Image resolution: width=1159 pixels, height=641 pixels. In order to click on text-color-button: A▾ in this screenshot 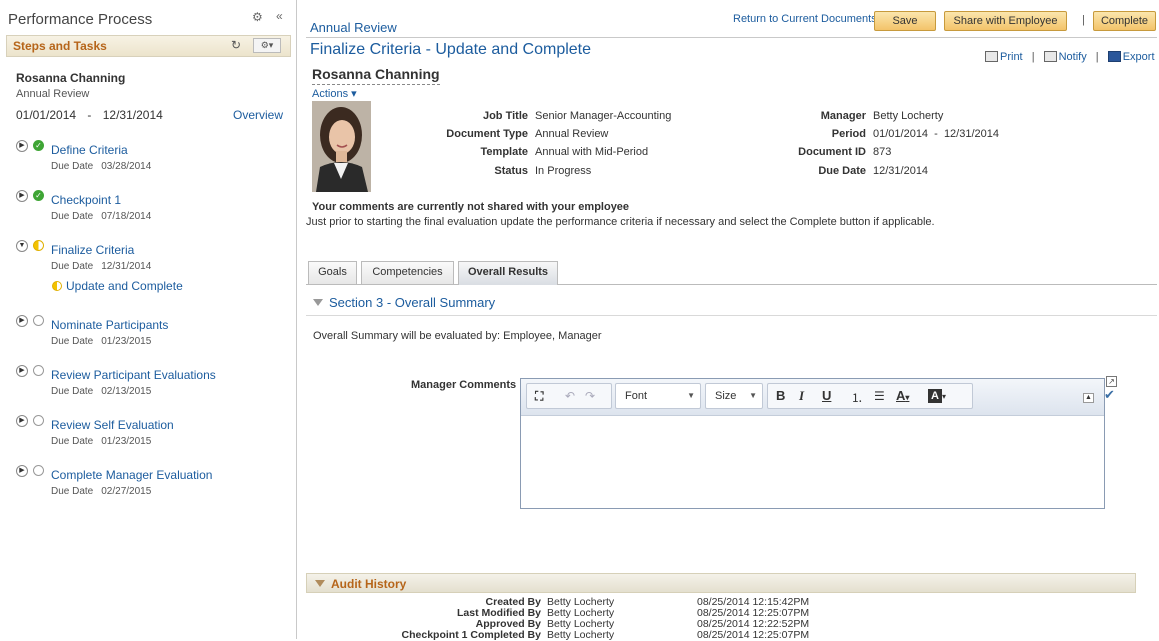, I will do `click(902, 395)`.